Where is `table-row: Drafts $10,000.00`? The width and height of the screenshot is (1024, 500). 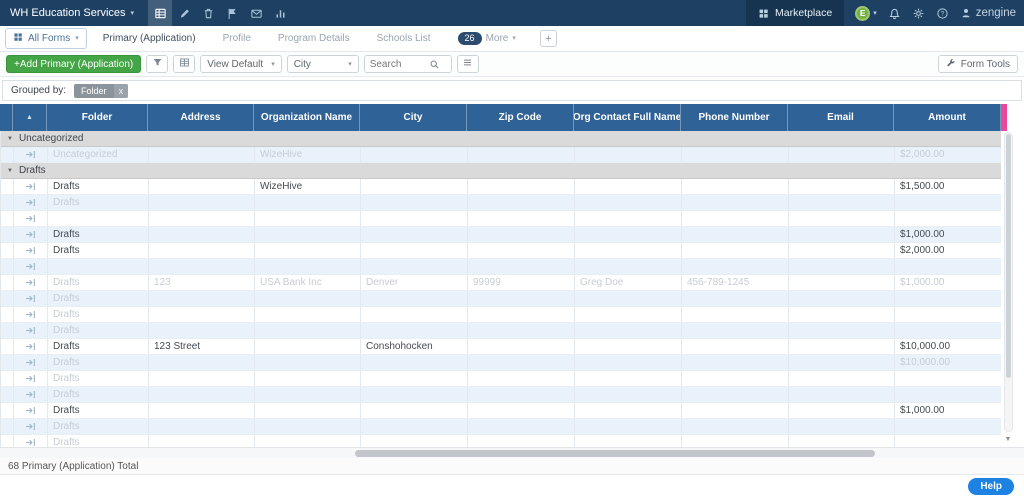
table-row: Drafts $10,000.00 is located at coordinates (501, 363).